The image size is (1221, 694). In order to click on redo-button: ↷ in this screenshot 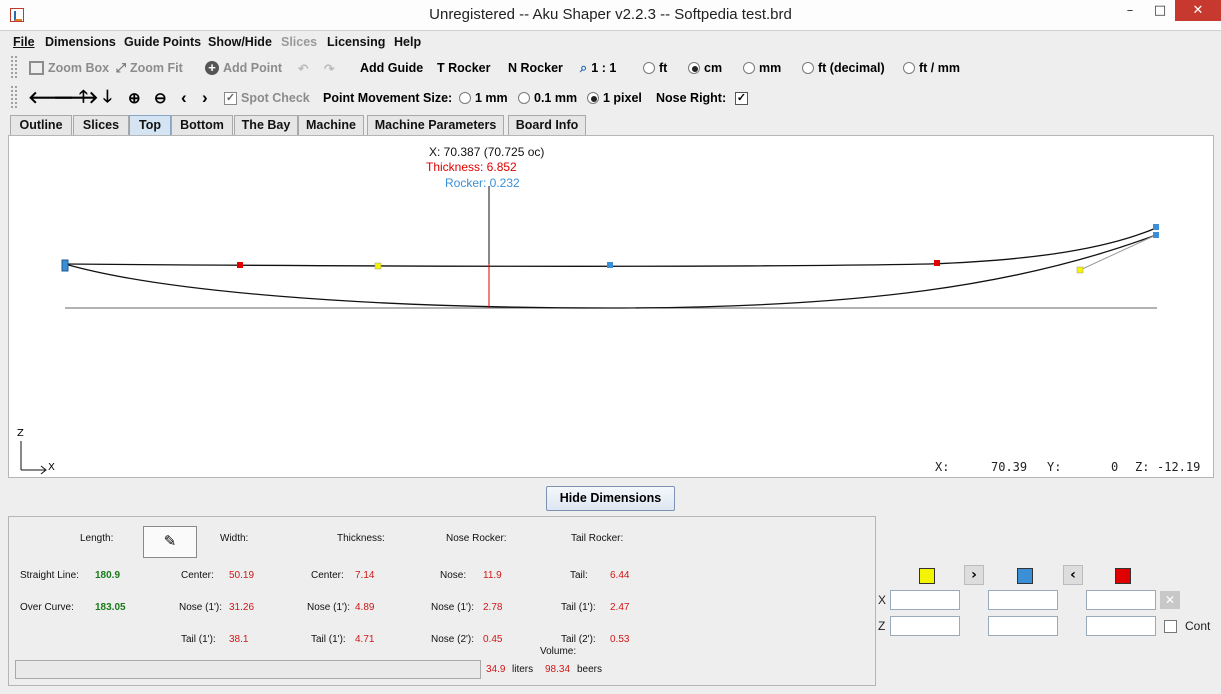, I will do `click(329, 68)`.